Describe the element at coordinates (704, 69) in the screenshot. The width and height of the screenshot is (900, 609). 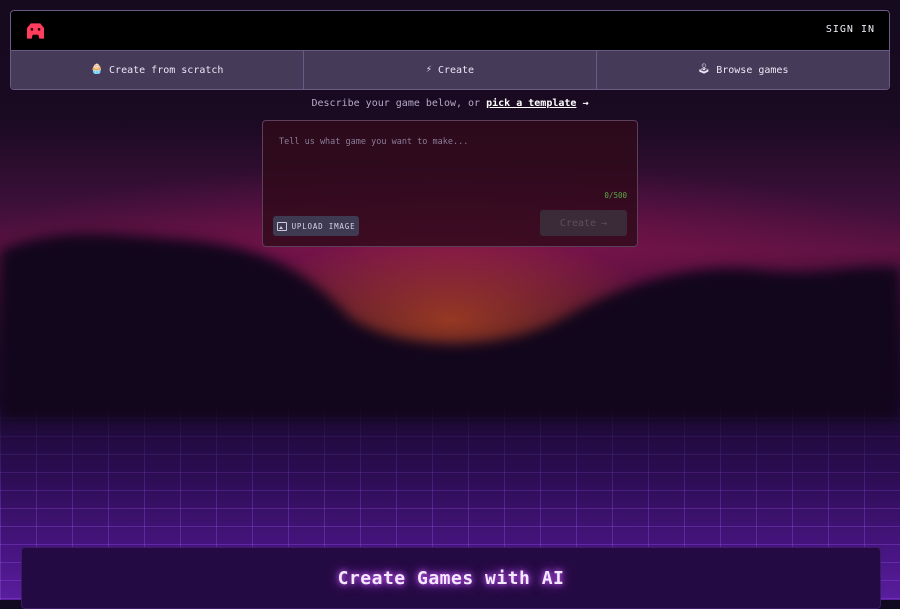
I see `joystick-icon: 🕹` at that location.